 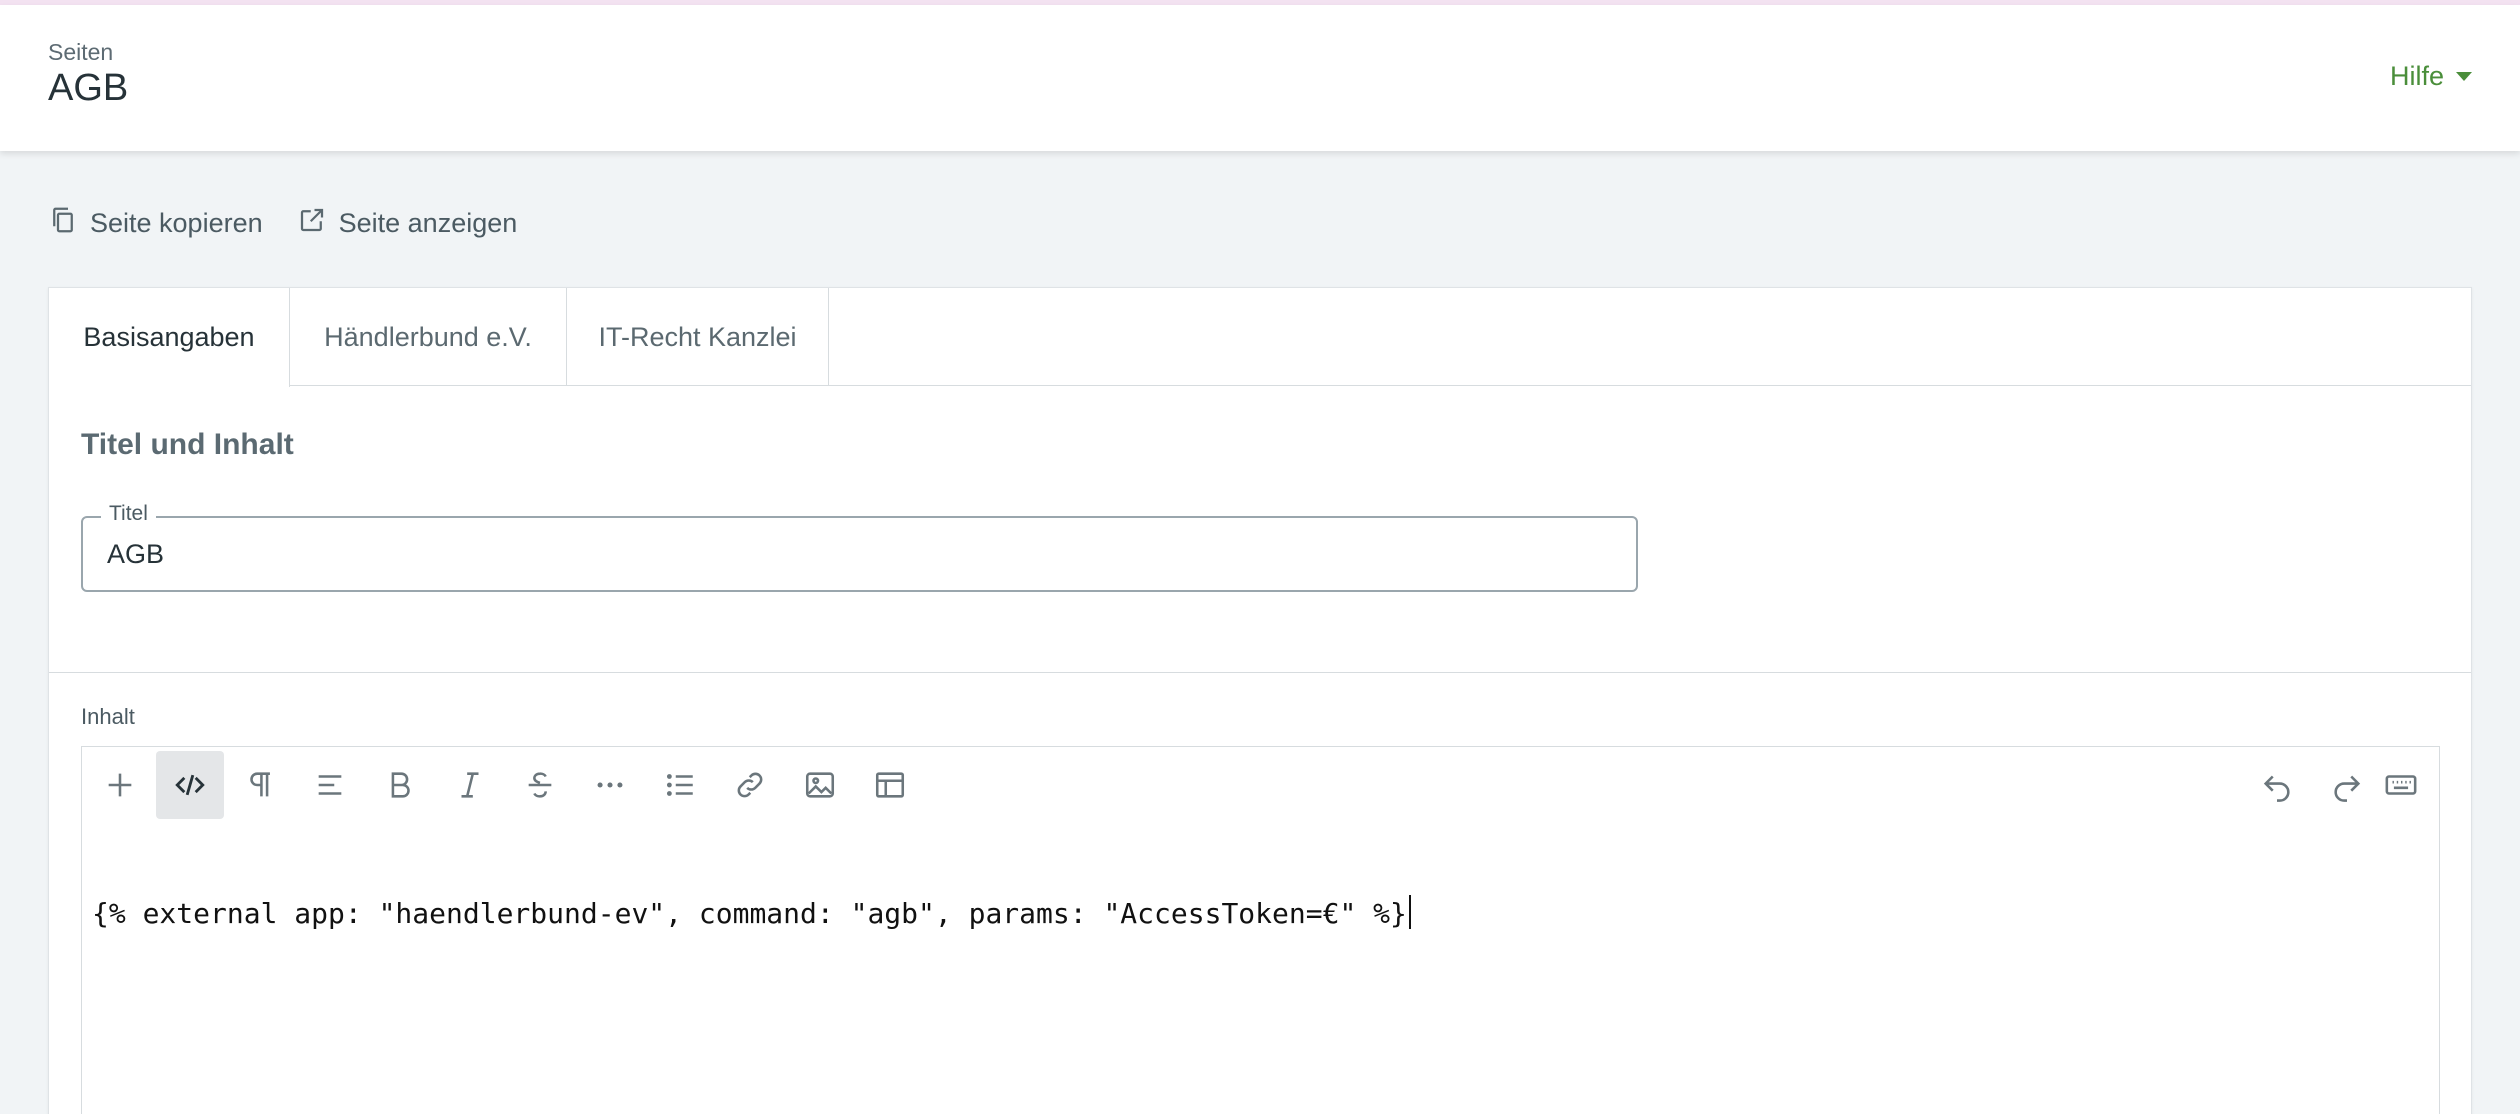 I want to click on keyboard-icon, so click(x=2401, y=785).